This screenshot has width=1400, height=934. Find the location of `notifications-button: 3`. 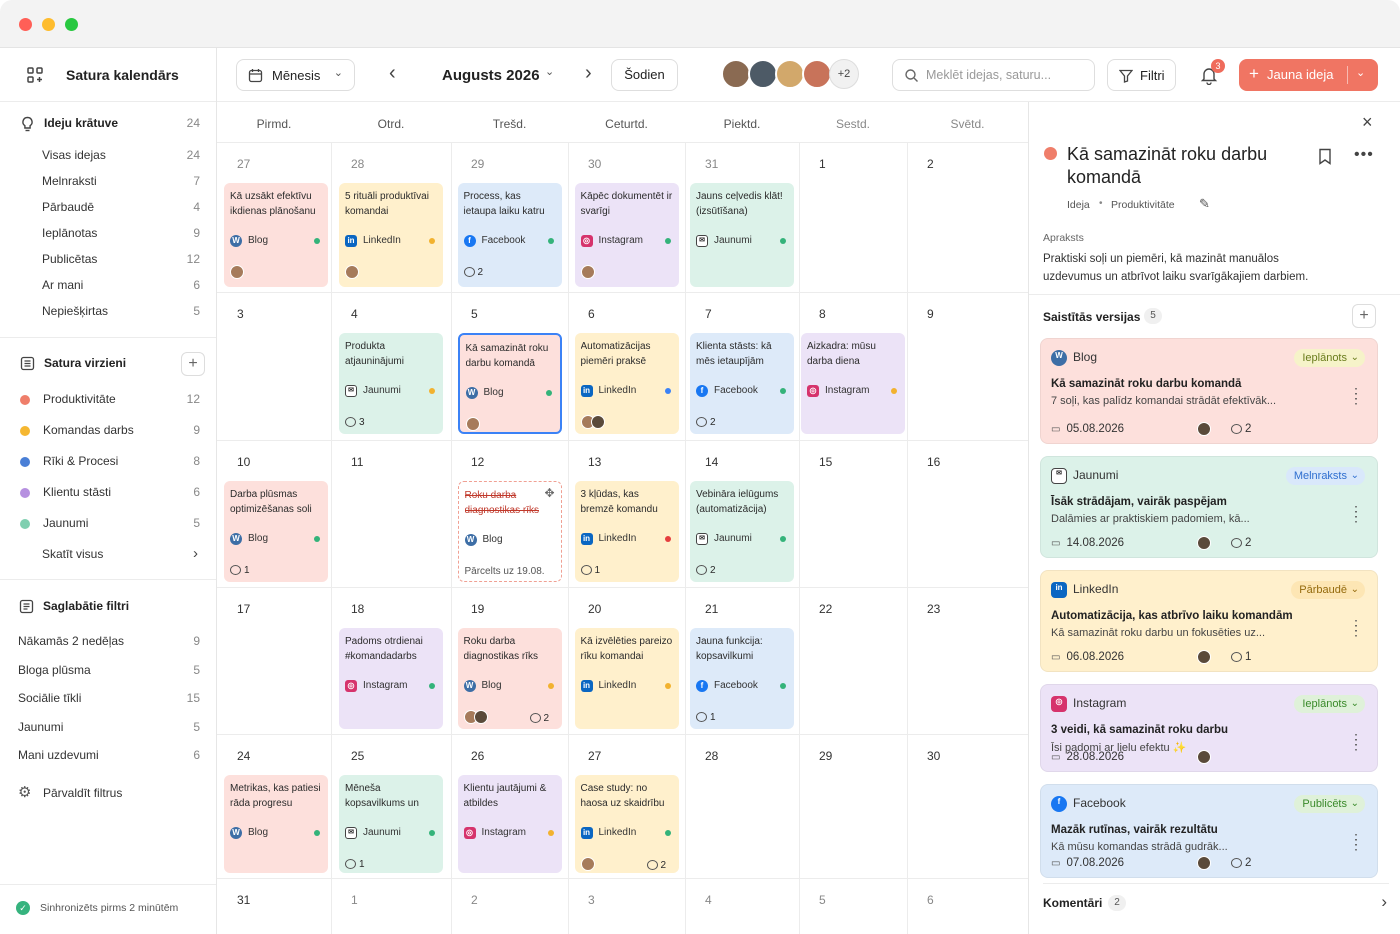

notifications-button: 3 is located at coordinates (1211, 72).